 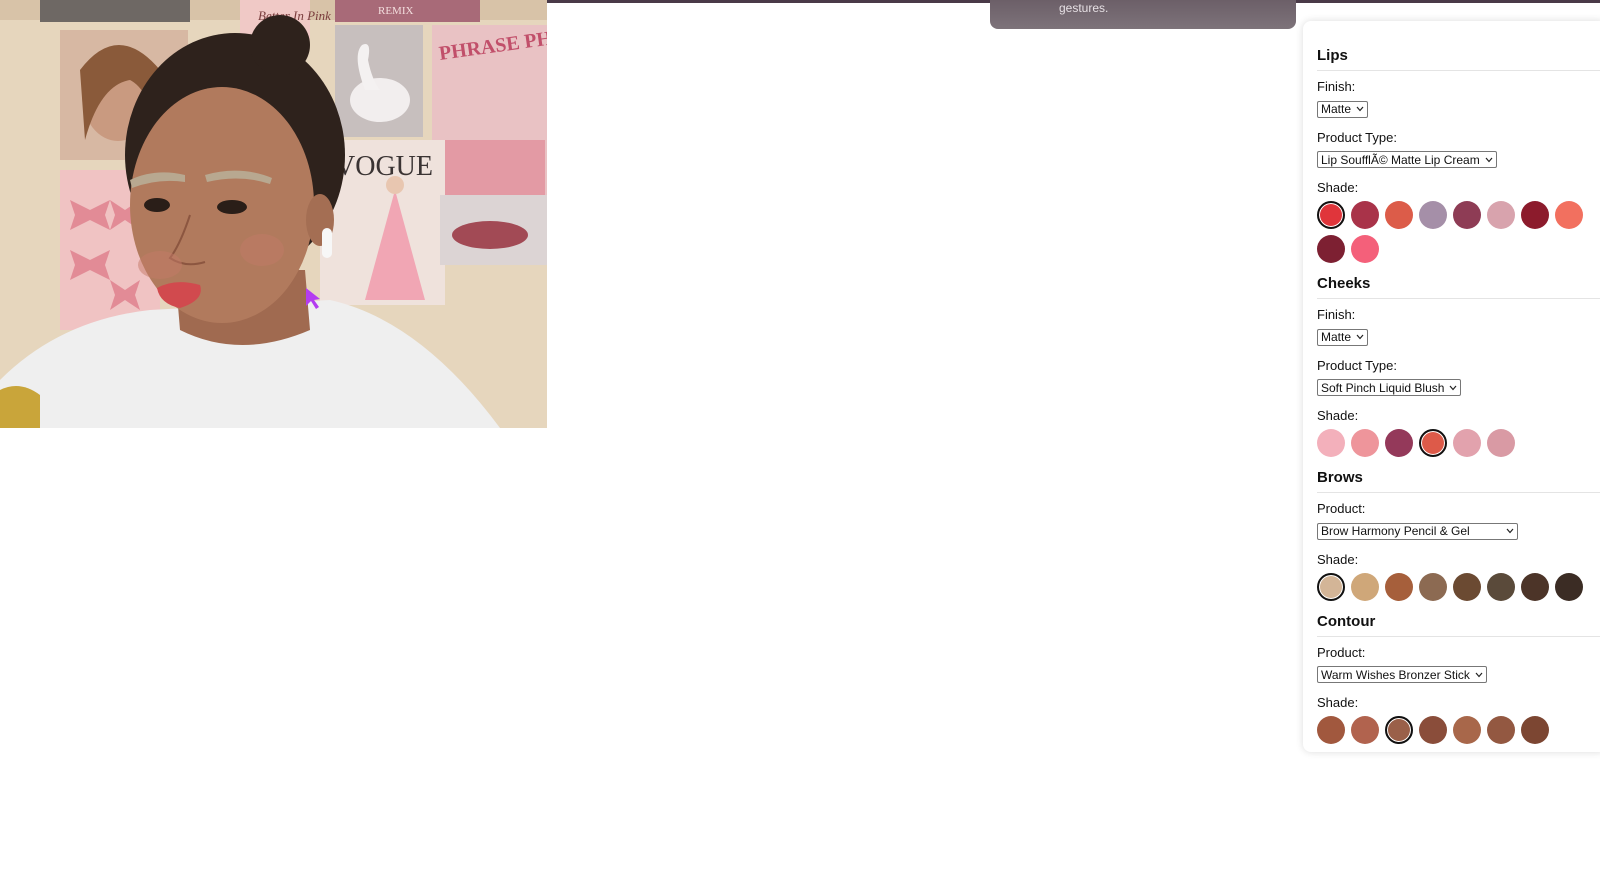 I want to click on lips-finish-select: Matte, so click(x=1343, y=109).